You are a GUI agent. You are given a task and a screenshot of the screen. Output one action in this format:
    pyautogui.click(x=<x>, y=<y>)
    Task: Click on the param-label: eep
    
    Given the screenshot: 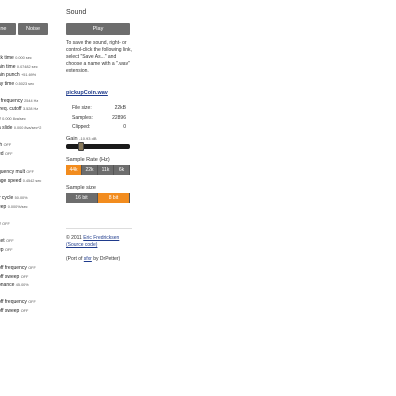 What is the action you would take?
    pyautogui.click(x=3, y=207)
    